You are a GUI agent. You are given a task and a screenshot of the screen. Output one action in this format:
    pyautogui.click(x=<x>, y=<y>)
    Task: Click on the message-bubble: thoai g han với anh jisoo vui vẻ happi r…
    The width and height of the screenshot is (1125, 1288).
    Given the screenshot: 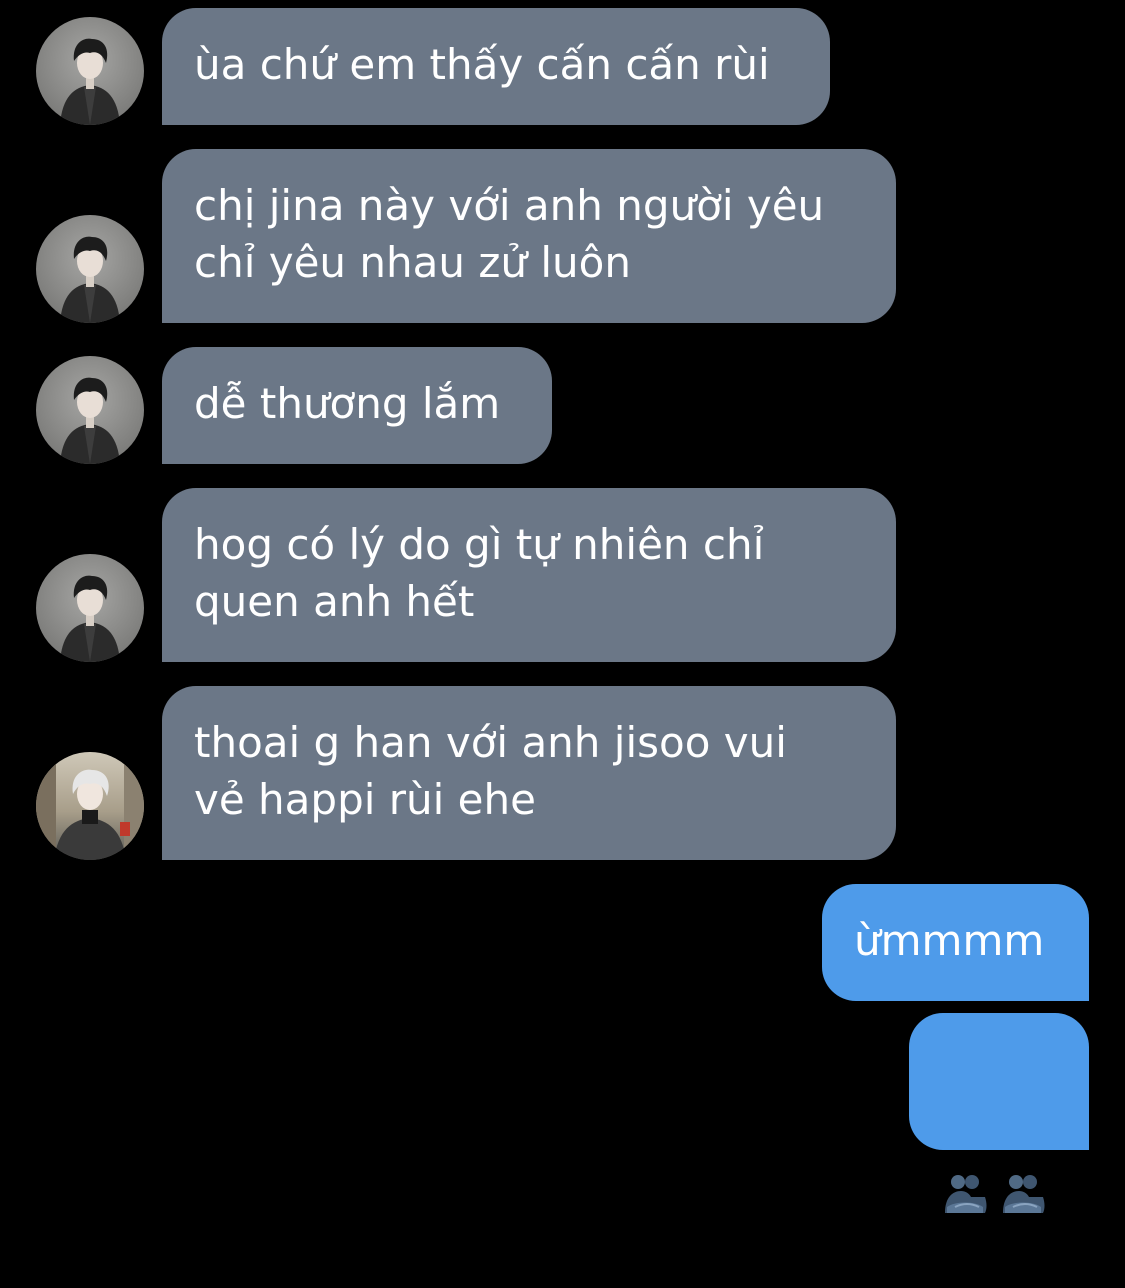 What is the action you would take?
    pyautogui.click(x=529, y=773)
    